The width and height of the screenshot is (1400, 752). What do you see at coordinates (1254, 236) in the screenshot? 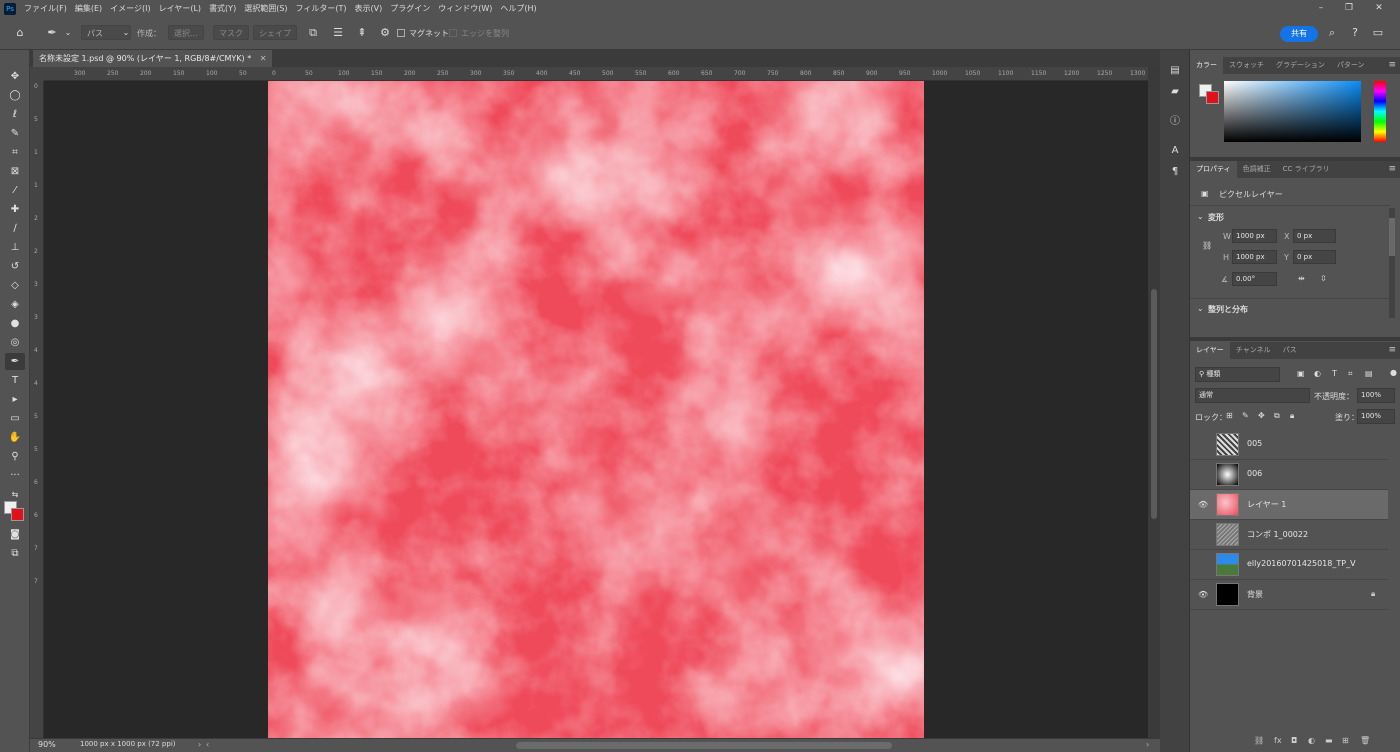
I see `width-input: 1000 px` at bounding box center [1254, 236].